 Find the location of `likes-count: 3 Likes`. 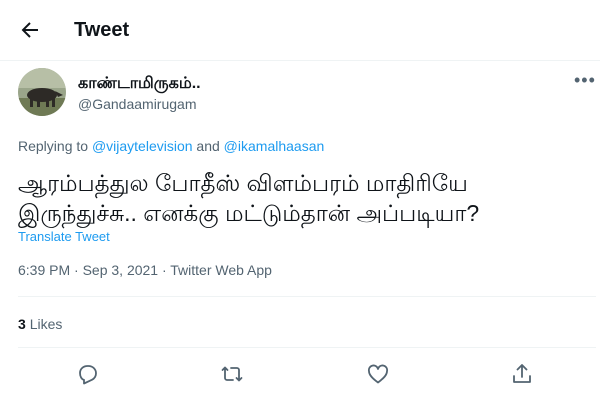

likes-count: 3 Likes is located at coordinates (40, 324).